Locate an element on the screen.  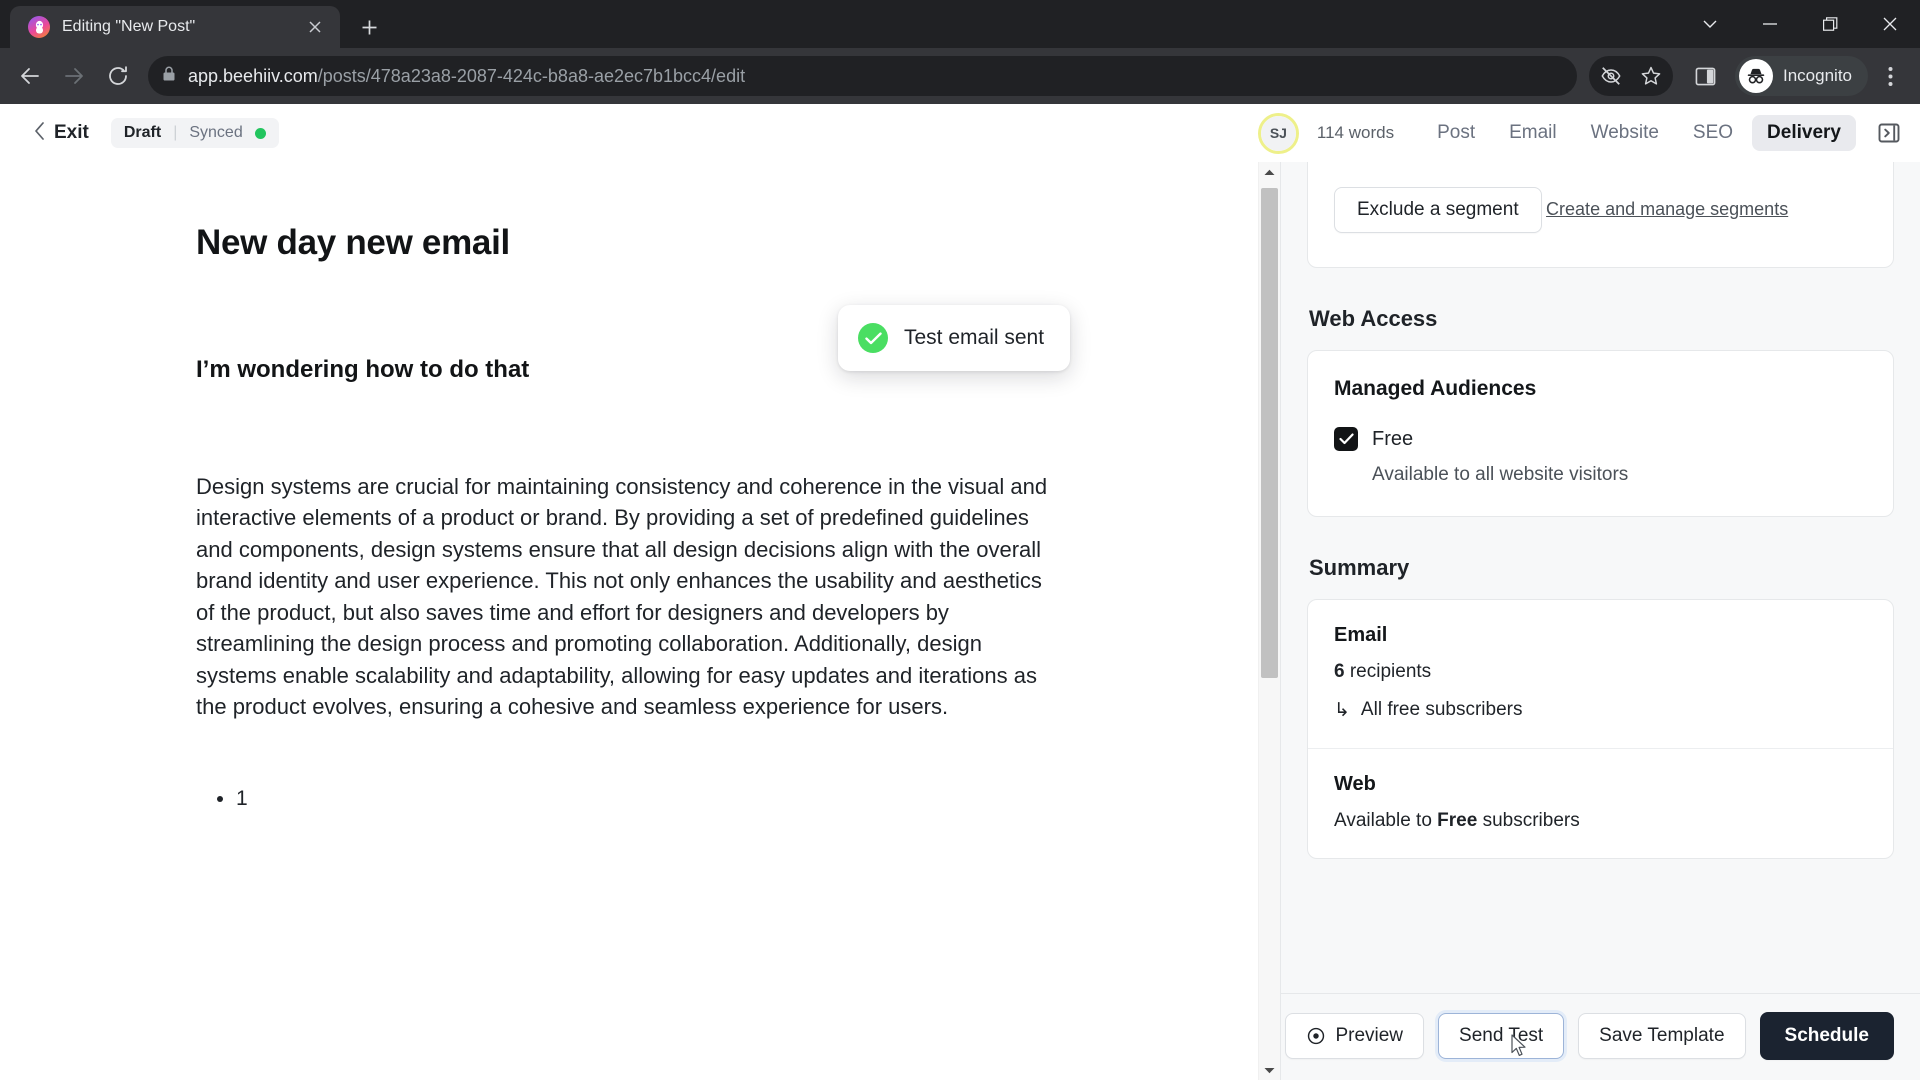
status-badge: Draft | Synced is located at coordinates (194, 133).